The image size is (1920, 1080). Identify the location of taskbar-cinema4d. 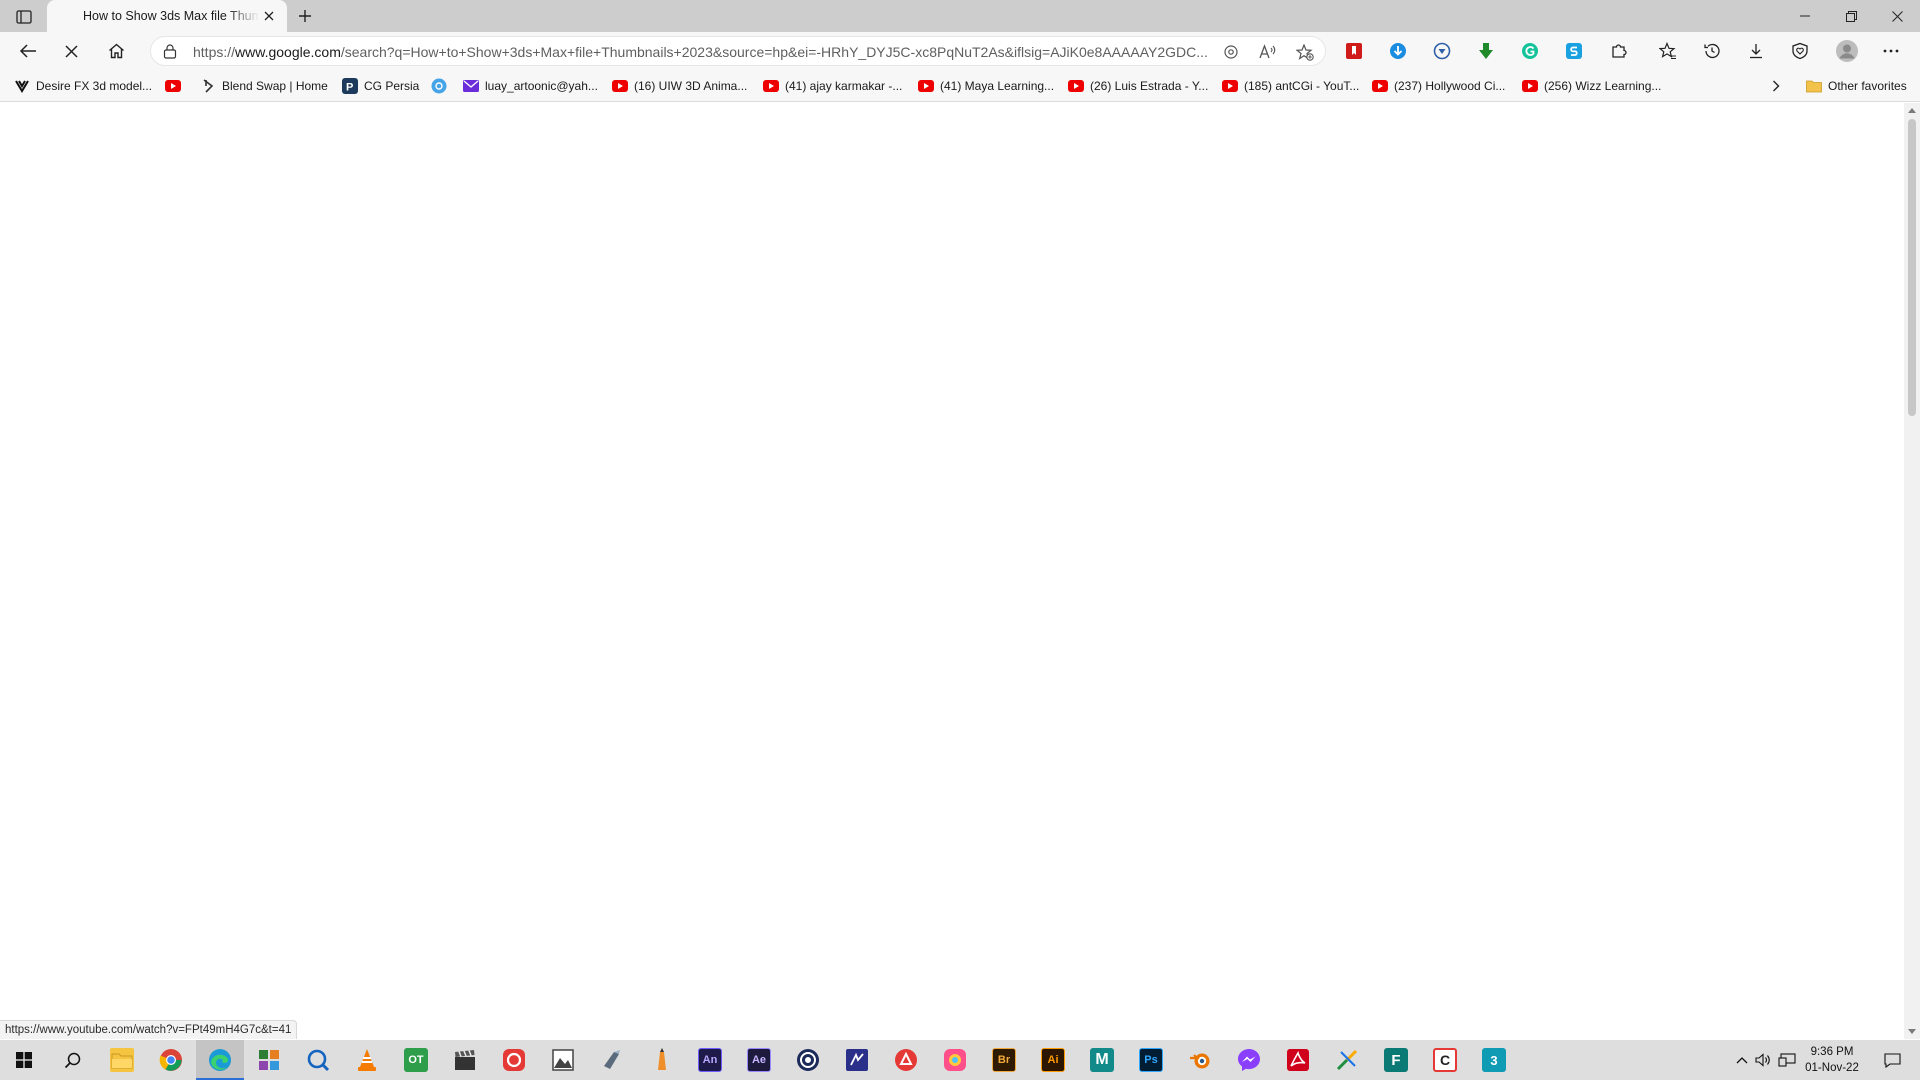
(808, 1060).